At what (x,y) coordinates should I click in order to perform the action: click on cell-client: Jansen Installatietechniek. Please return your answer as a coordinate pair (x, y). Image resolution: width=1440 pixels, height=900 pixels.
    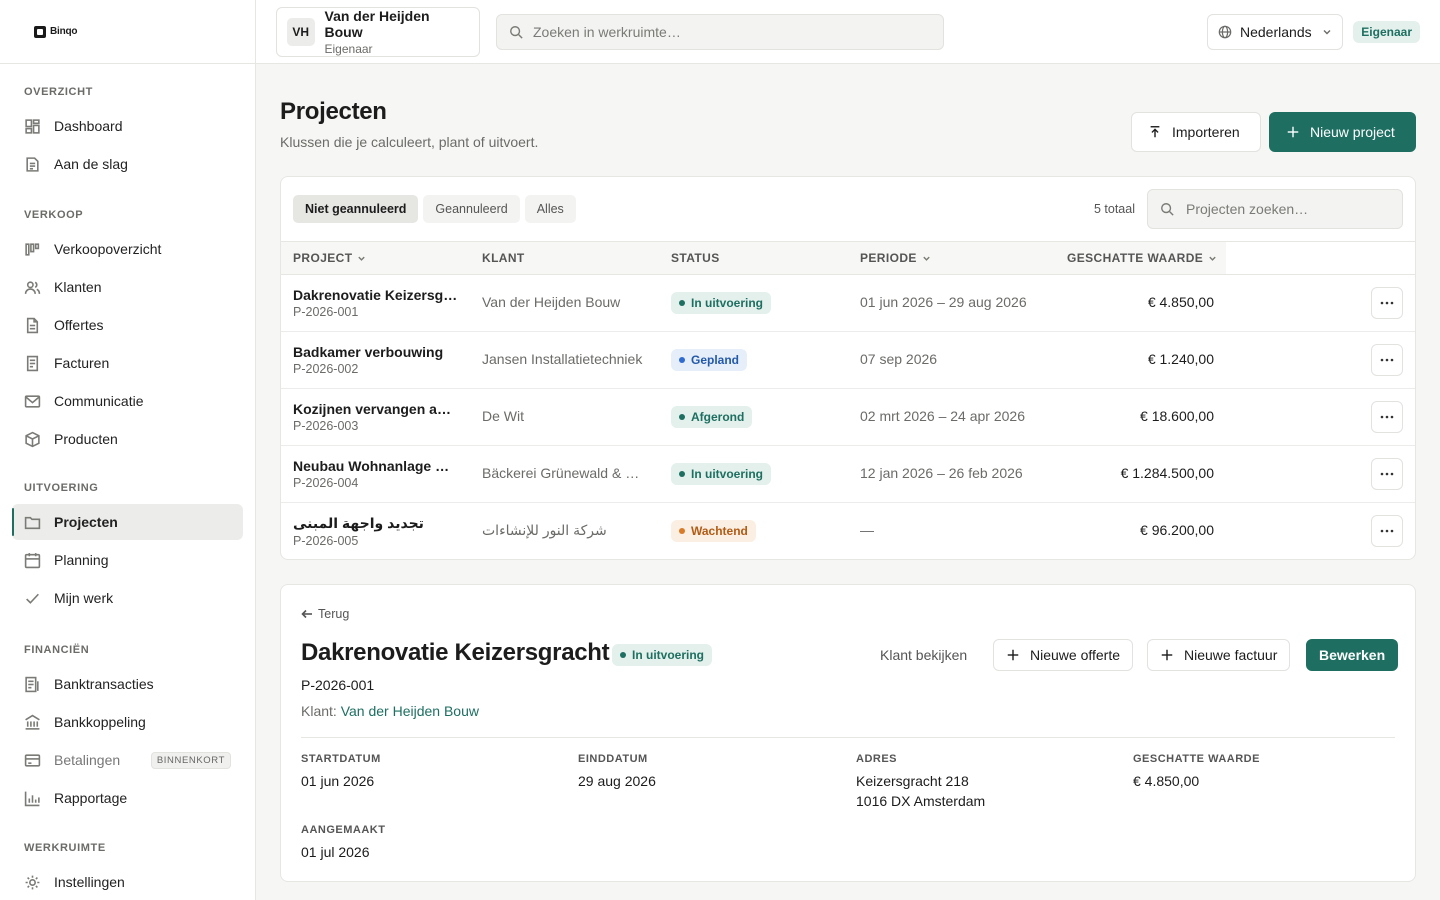
    Looking at the image, I should click on (562, 359).